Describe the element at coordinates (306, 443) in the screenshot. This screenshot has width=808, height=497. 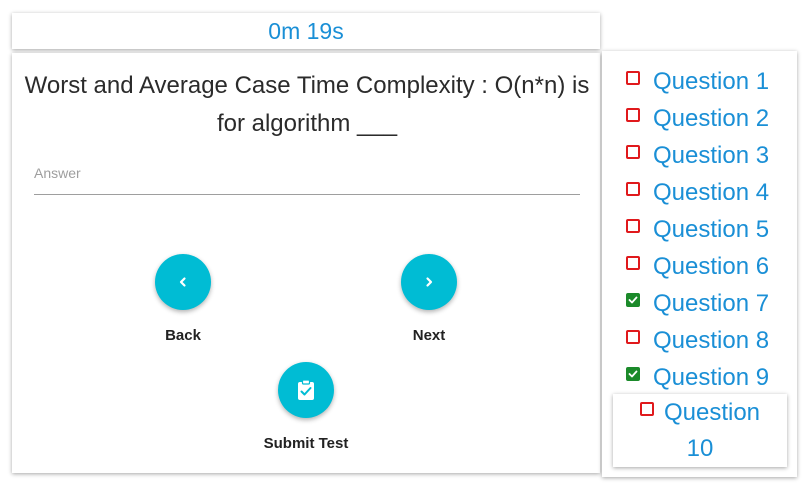
I see `submit-test-label: Submit Test` at that location.